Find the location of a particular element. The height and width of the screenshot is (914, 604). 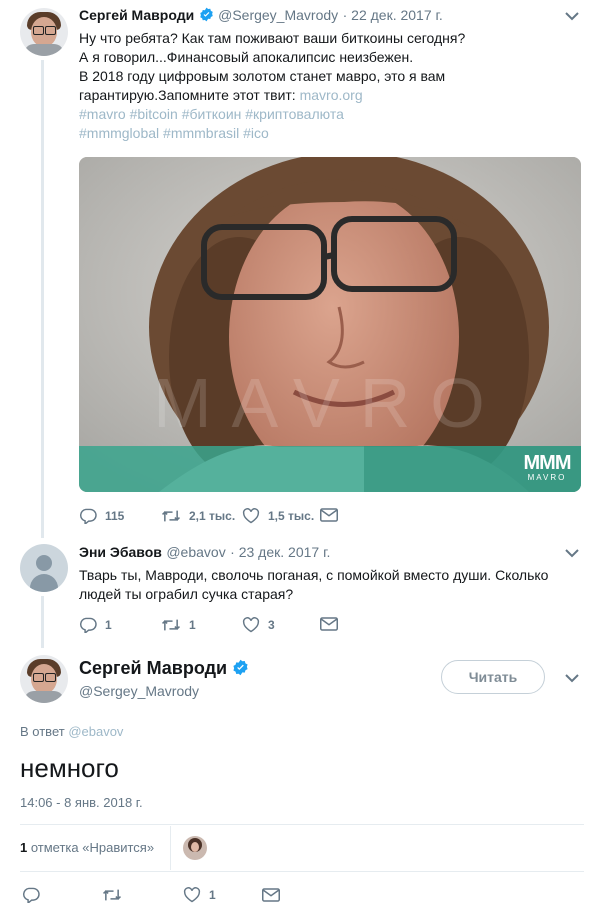

media-logo: MMM MAVRO is located at coordinates (547, 467).